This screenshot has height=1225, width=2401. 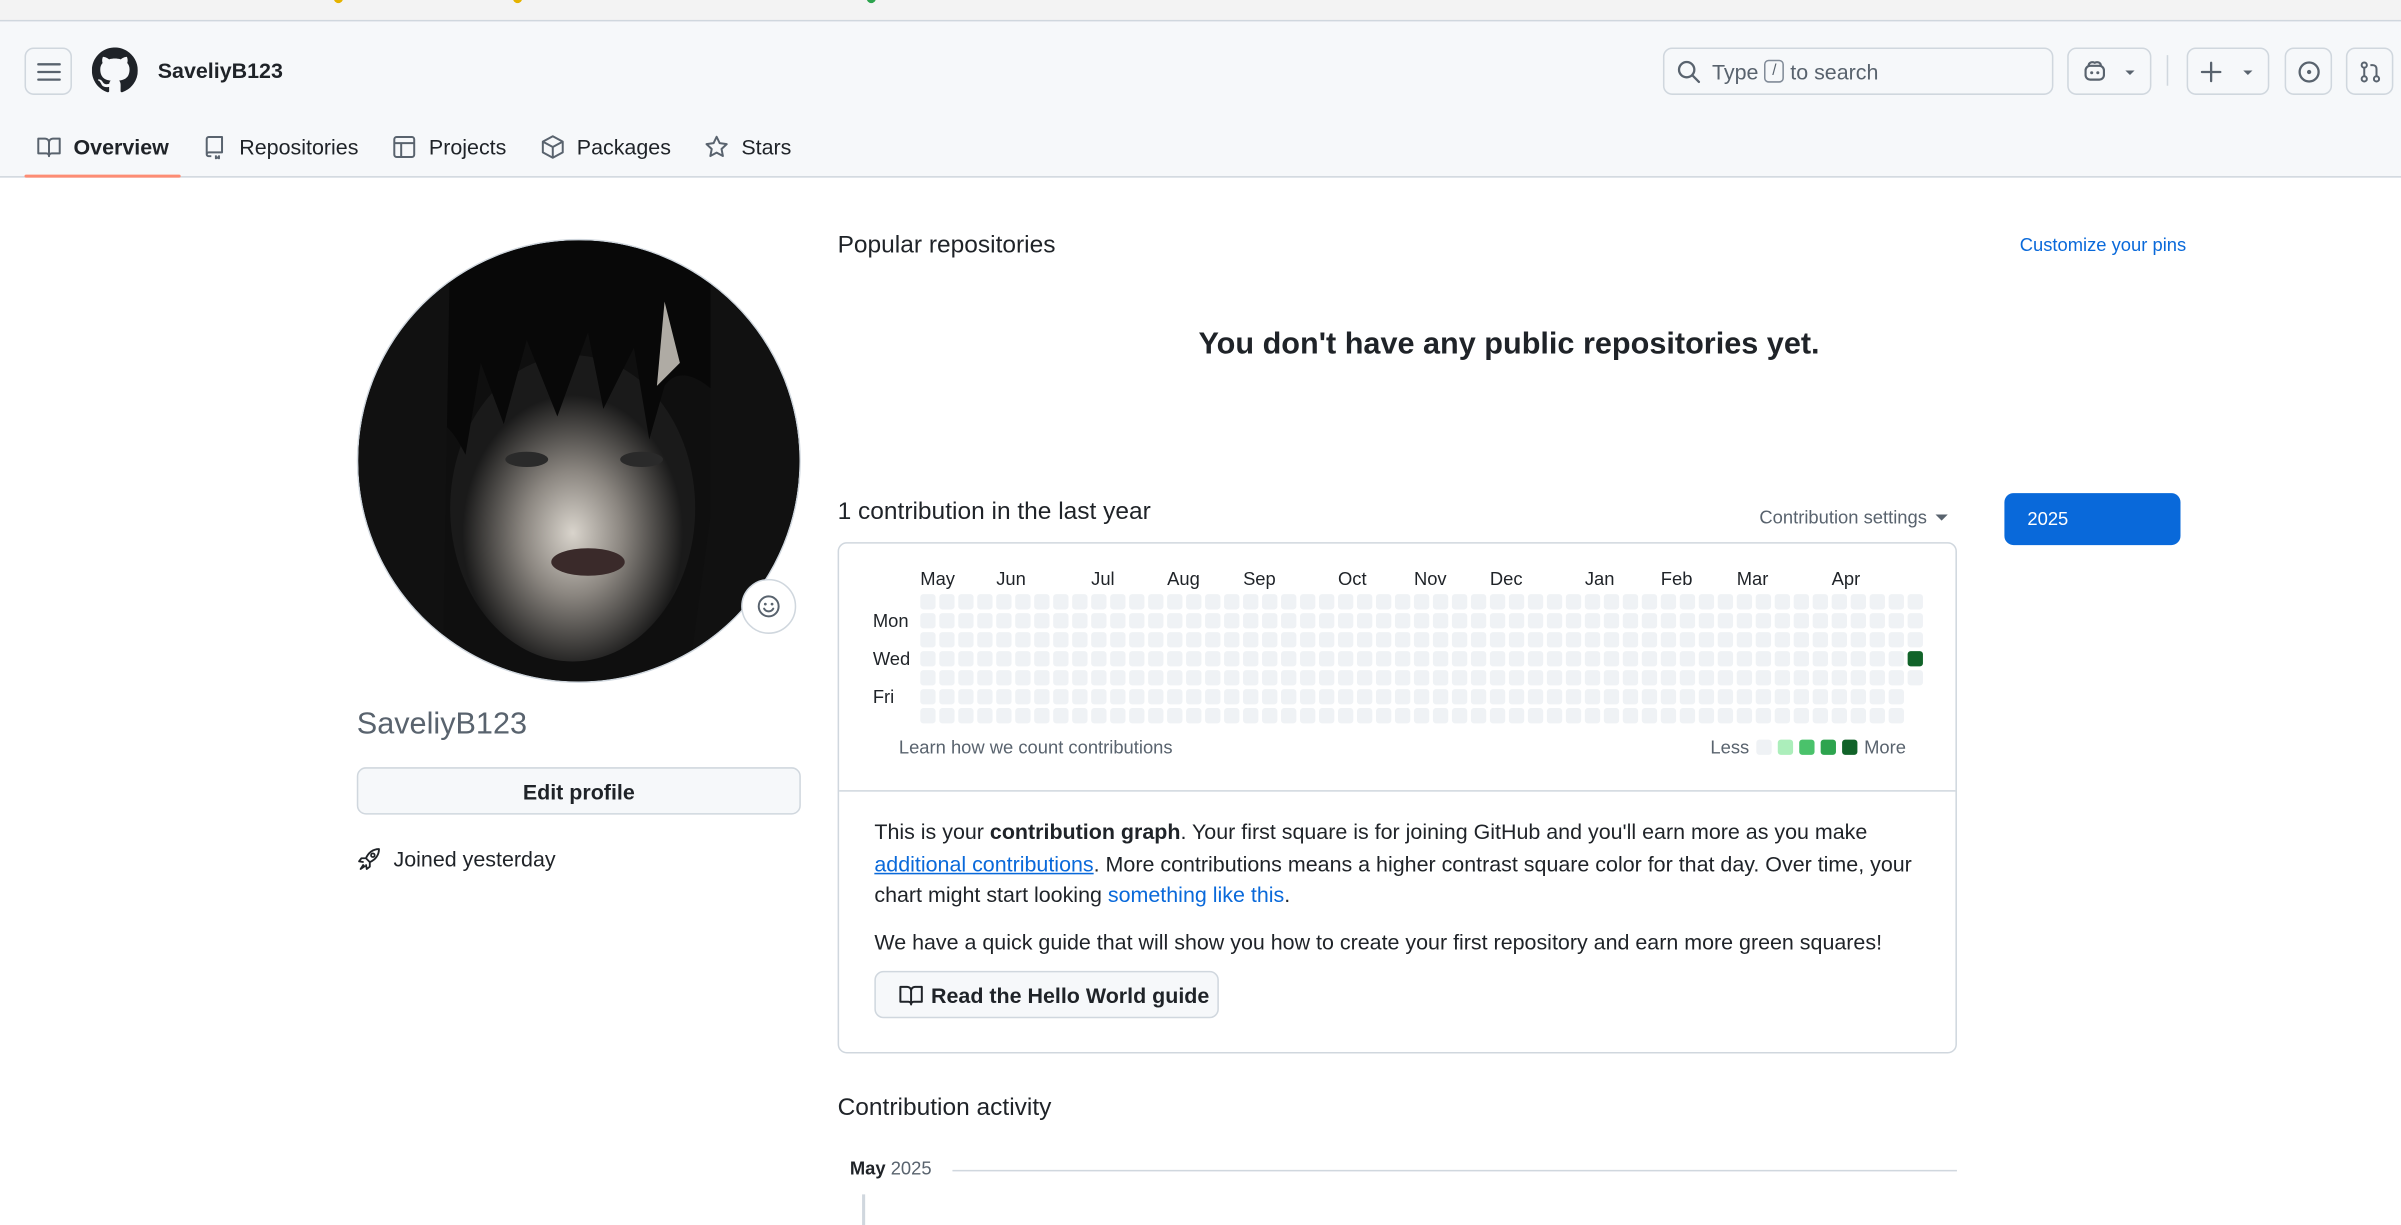 I want to click on tab-overview: Overview, so click(x=103, y=147).